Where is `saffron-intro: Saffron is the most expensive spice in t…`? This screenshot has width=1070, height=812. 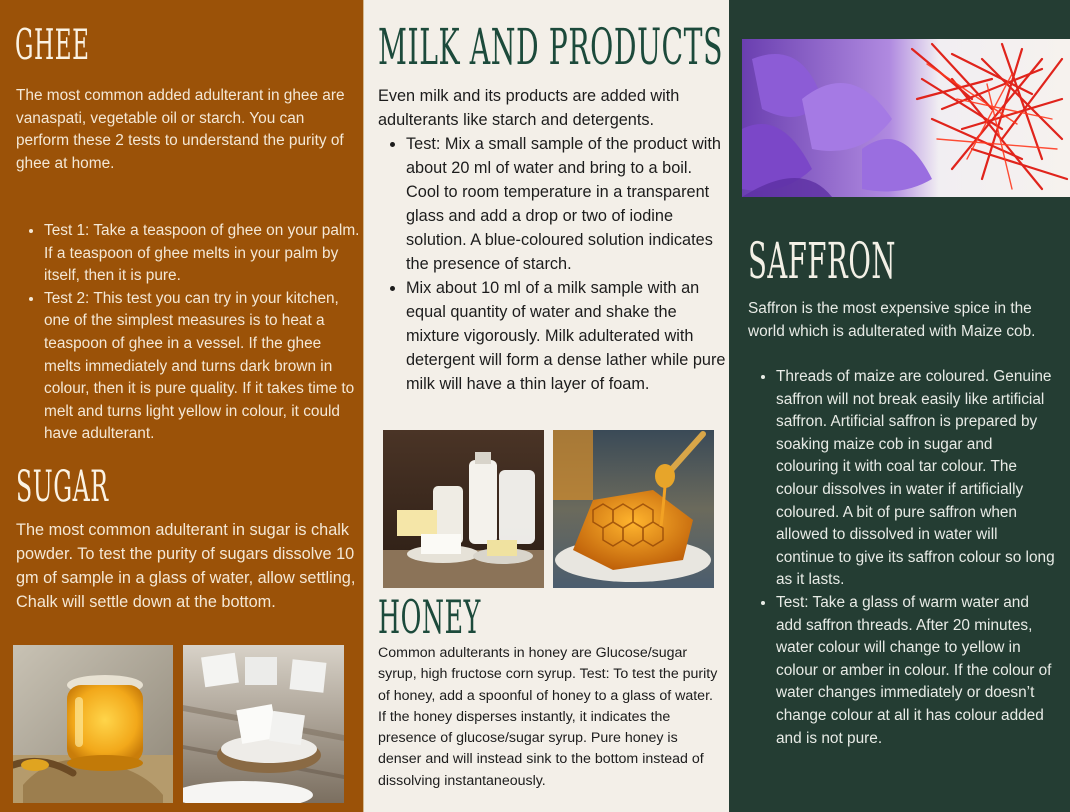
saffron-intro: Saffron is the most expensive spice in t… is located at coordinates (892, 320).